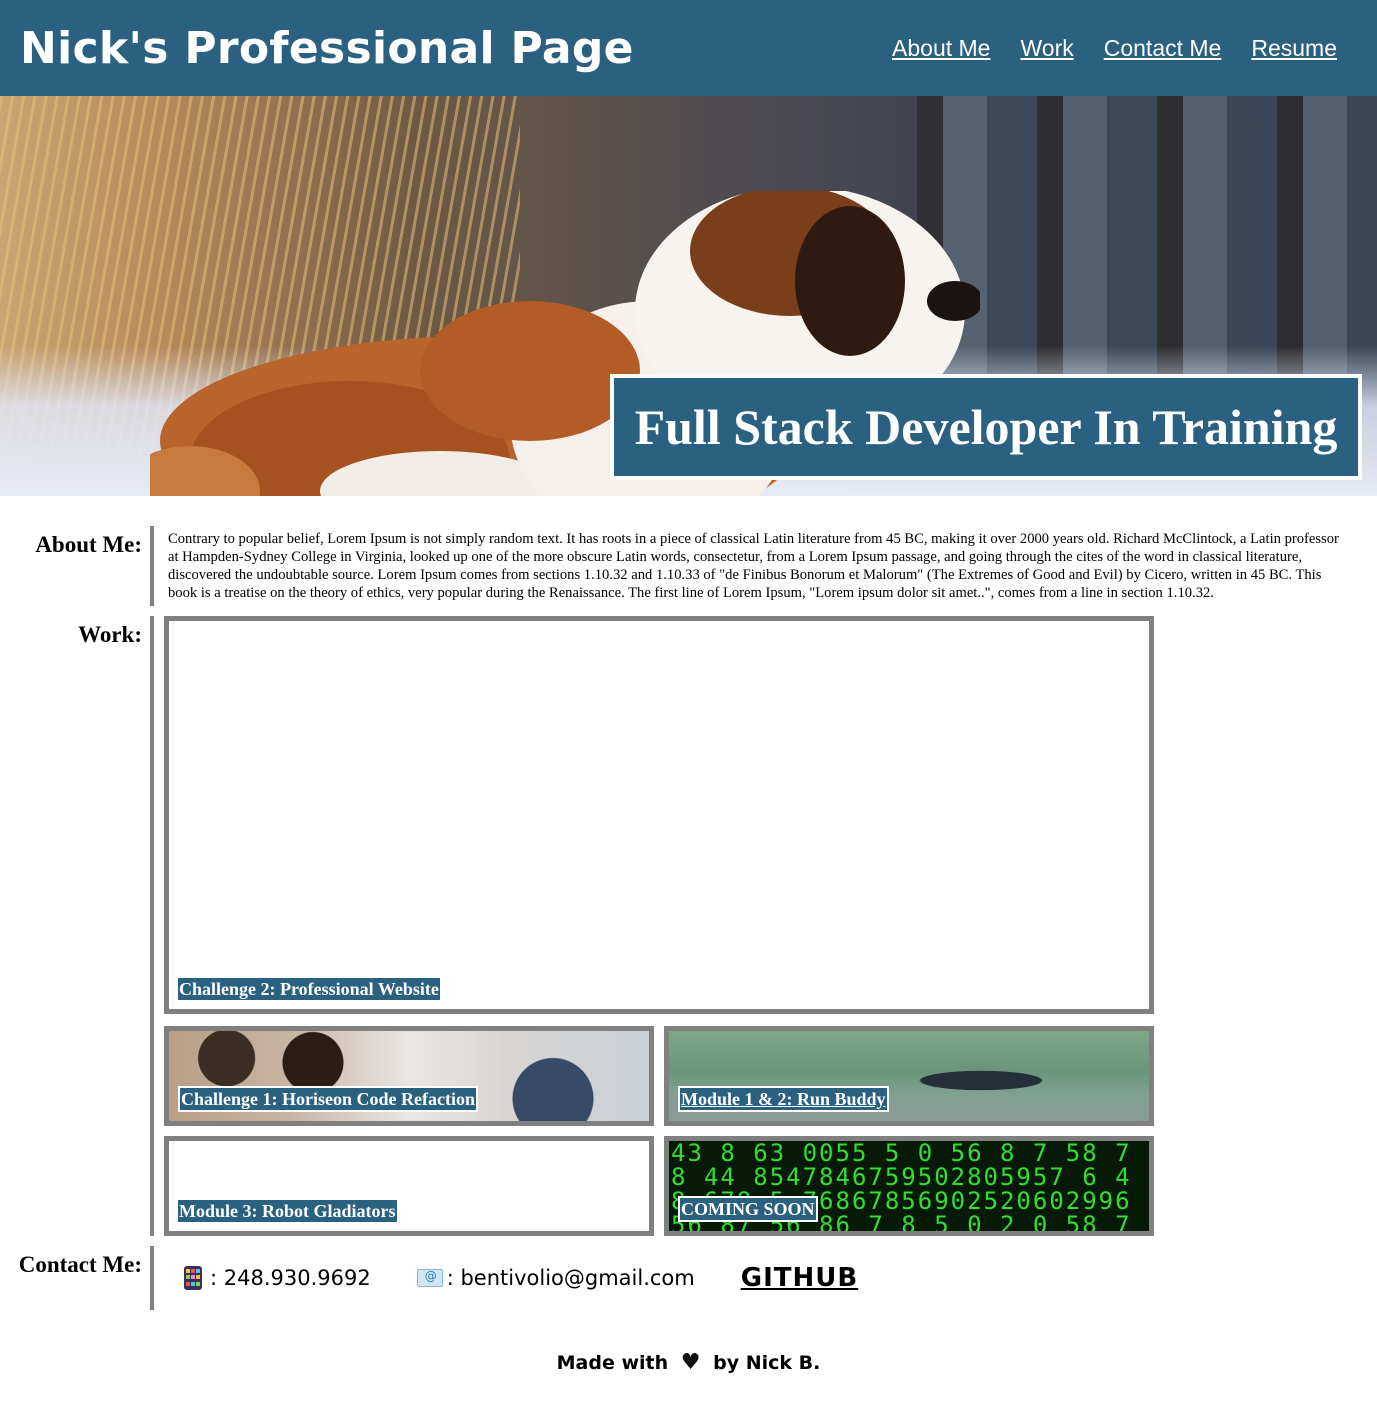 This screenshot has height=1420, width=1377. Describe the element at coordinates (783, 1099) in the screenshot. I see `project-caption: Module 1 & 2: Run Buddy` at that location.